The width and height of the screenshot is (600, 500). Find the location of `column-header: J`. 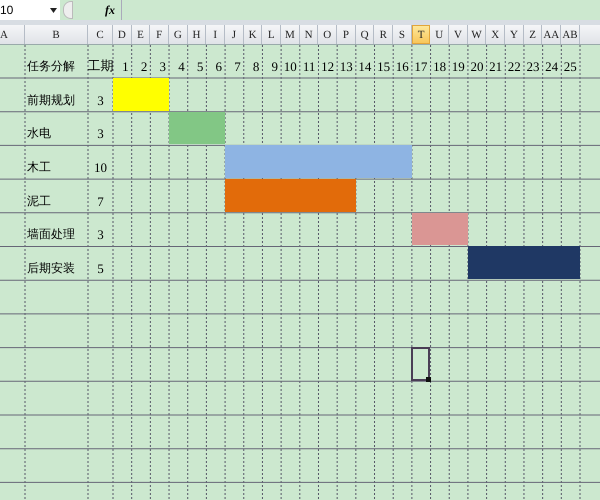

column-header: J is located at coordinates (234, 34).